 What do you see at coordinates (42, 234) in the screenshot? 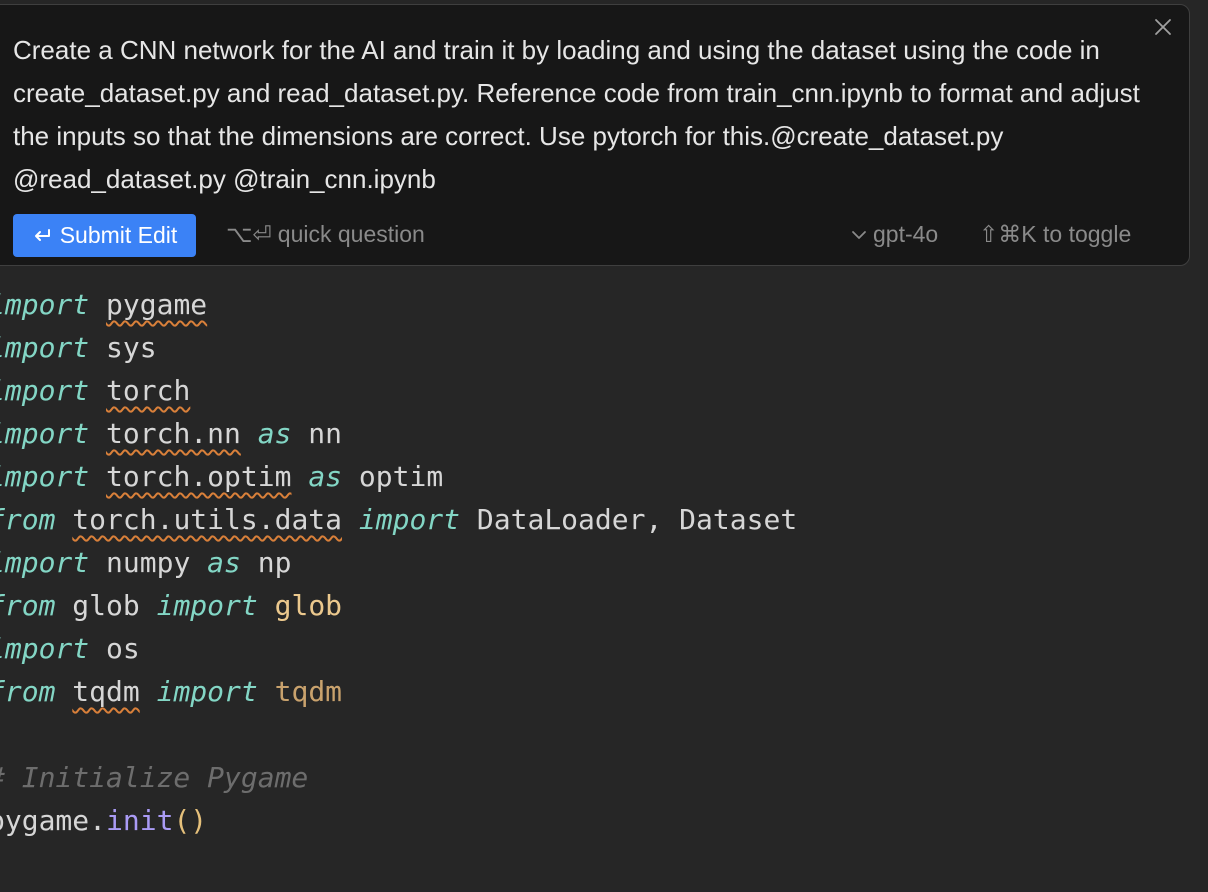
I see `return-icon` at bounding box center [42, 234].